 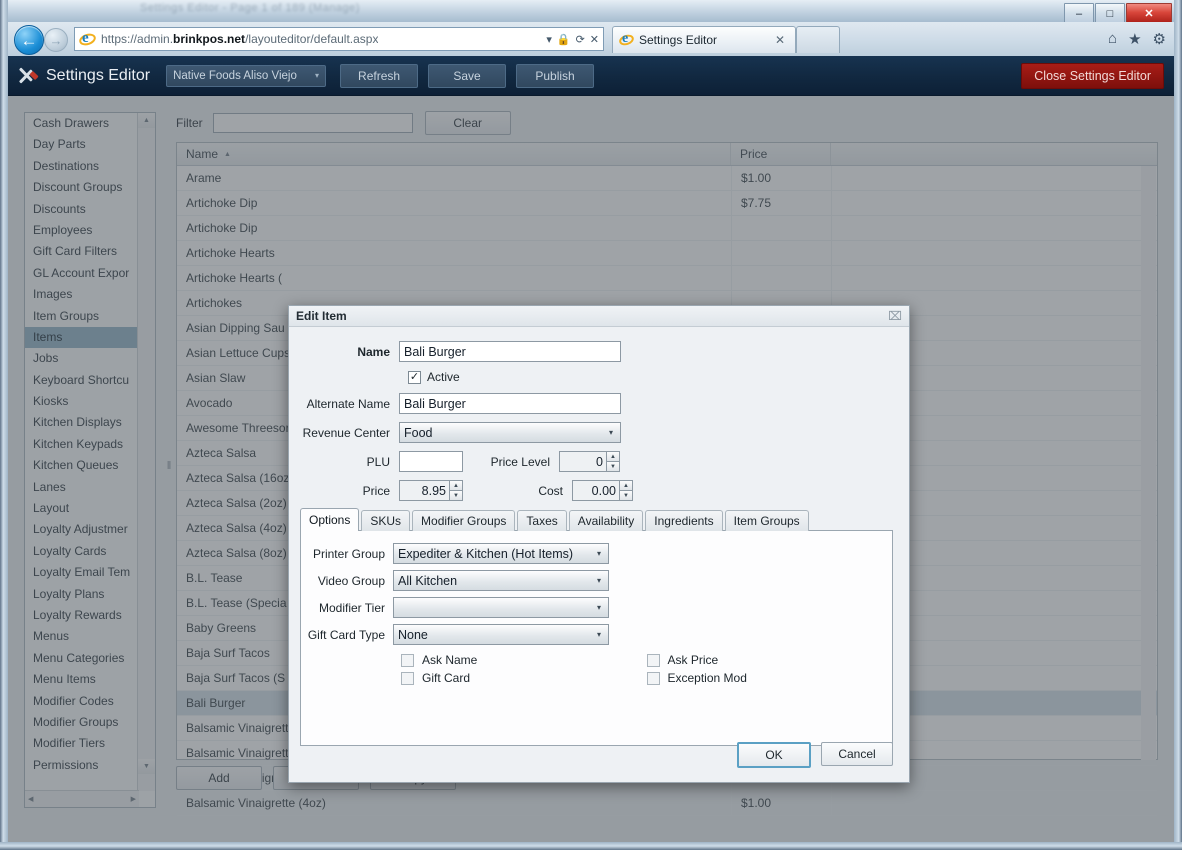 I want to click on modifier-tier-label: Modifier Tier, so click(x=351, y=607).